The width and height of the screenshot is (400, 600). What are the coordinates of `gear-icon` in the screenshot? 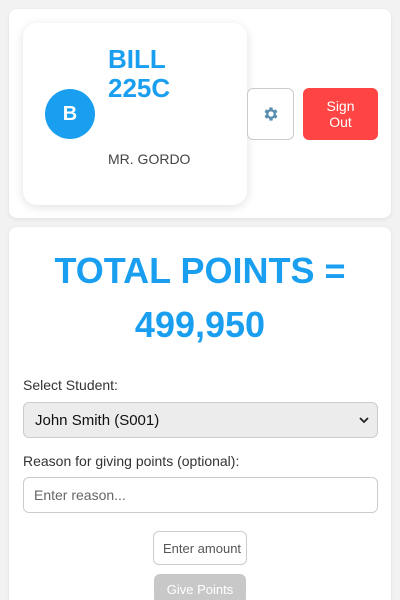 It's located at (270, 114).